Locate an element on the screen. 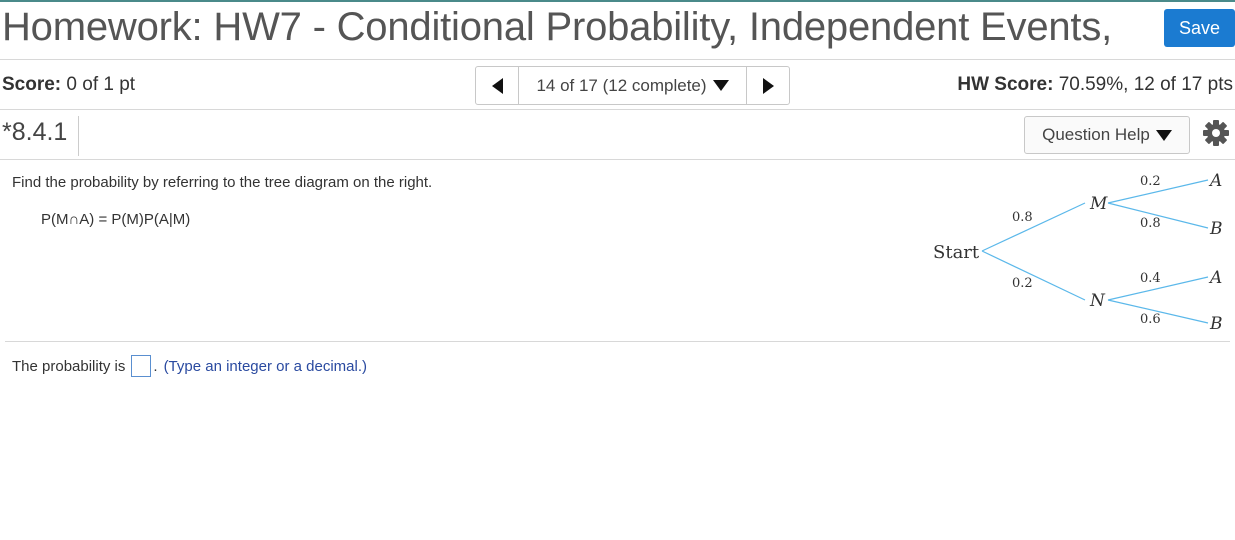 This screenshot has width=1235, height=540. hw-score-display: HW Score: 70.59%, 12 of 17 pts is located at coordinates (1095, 85).